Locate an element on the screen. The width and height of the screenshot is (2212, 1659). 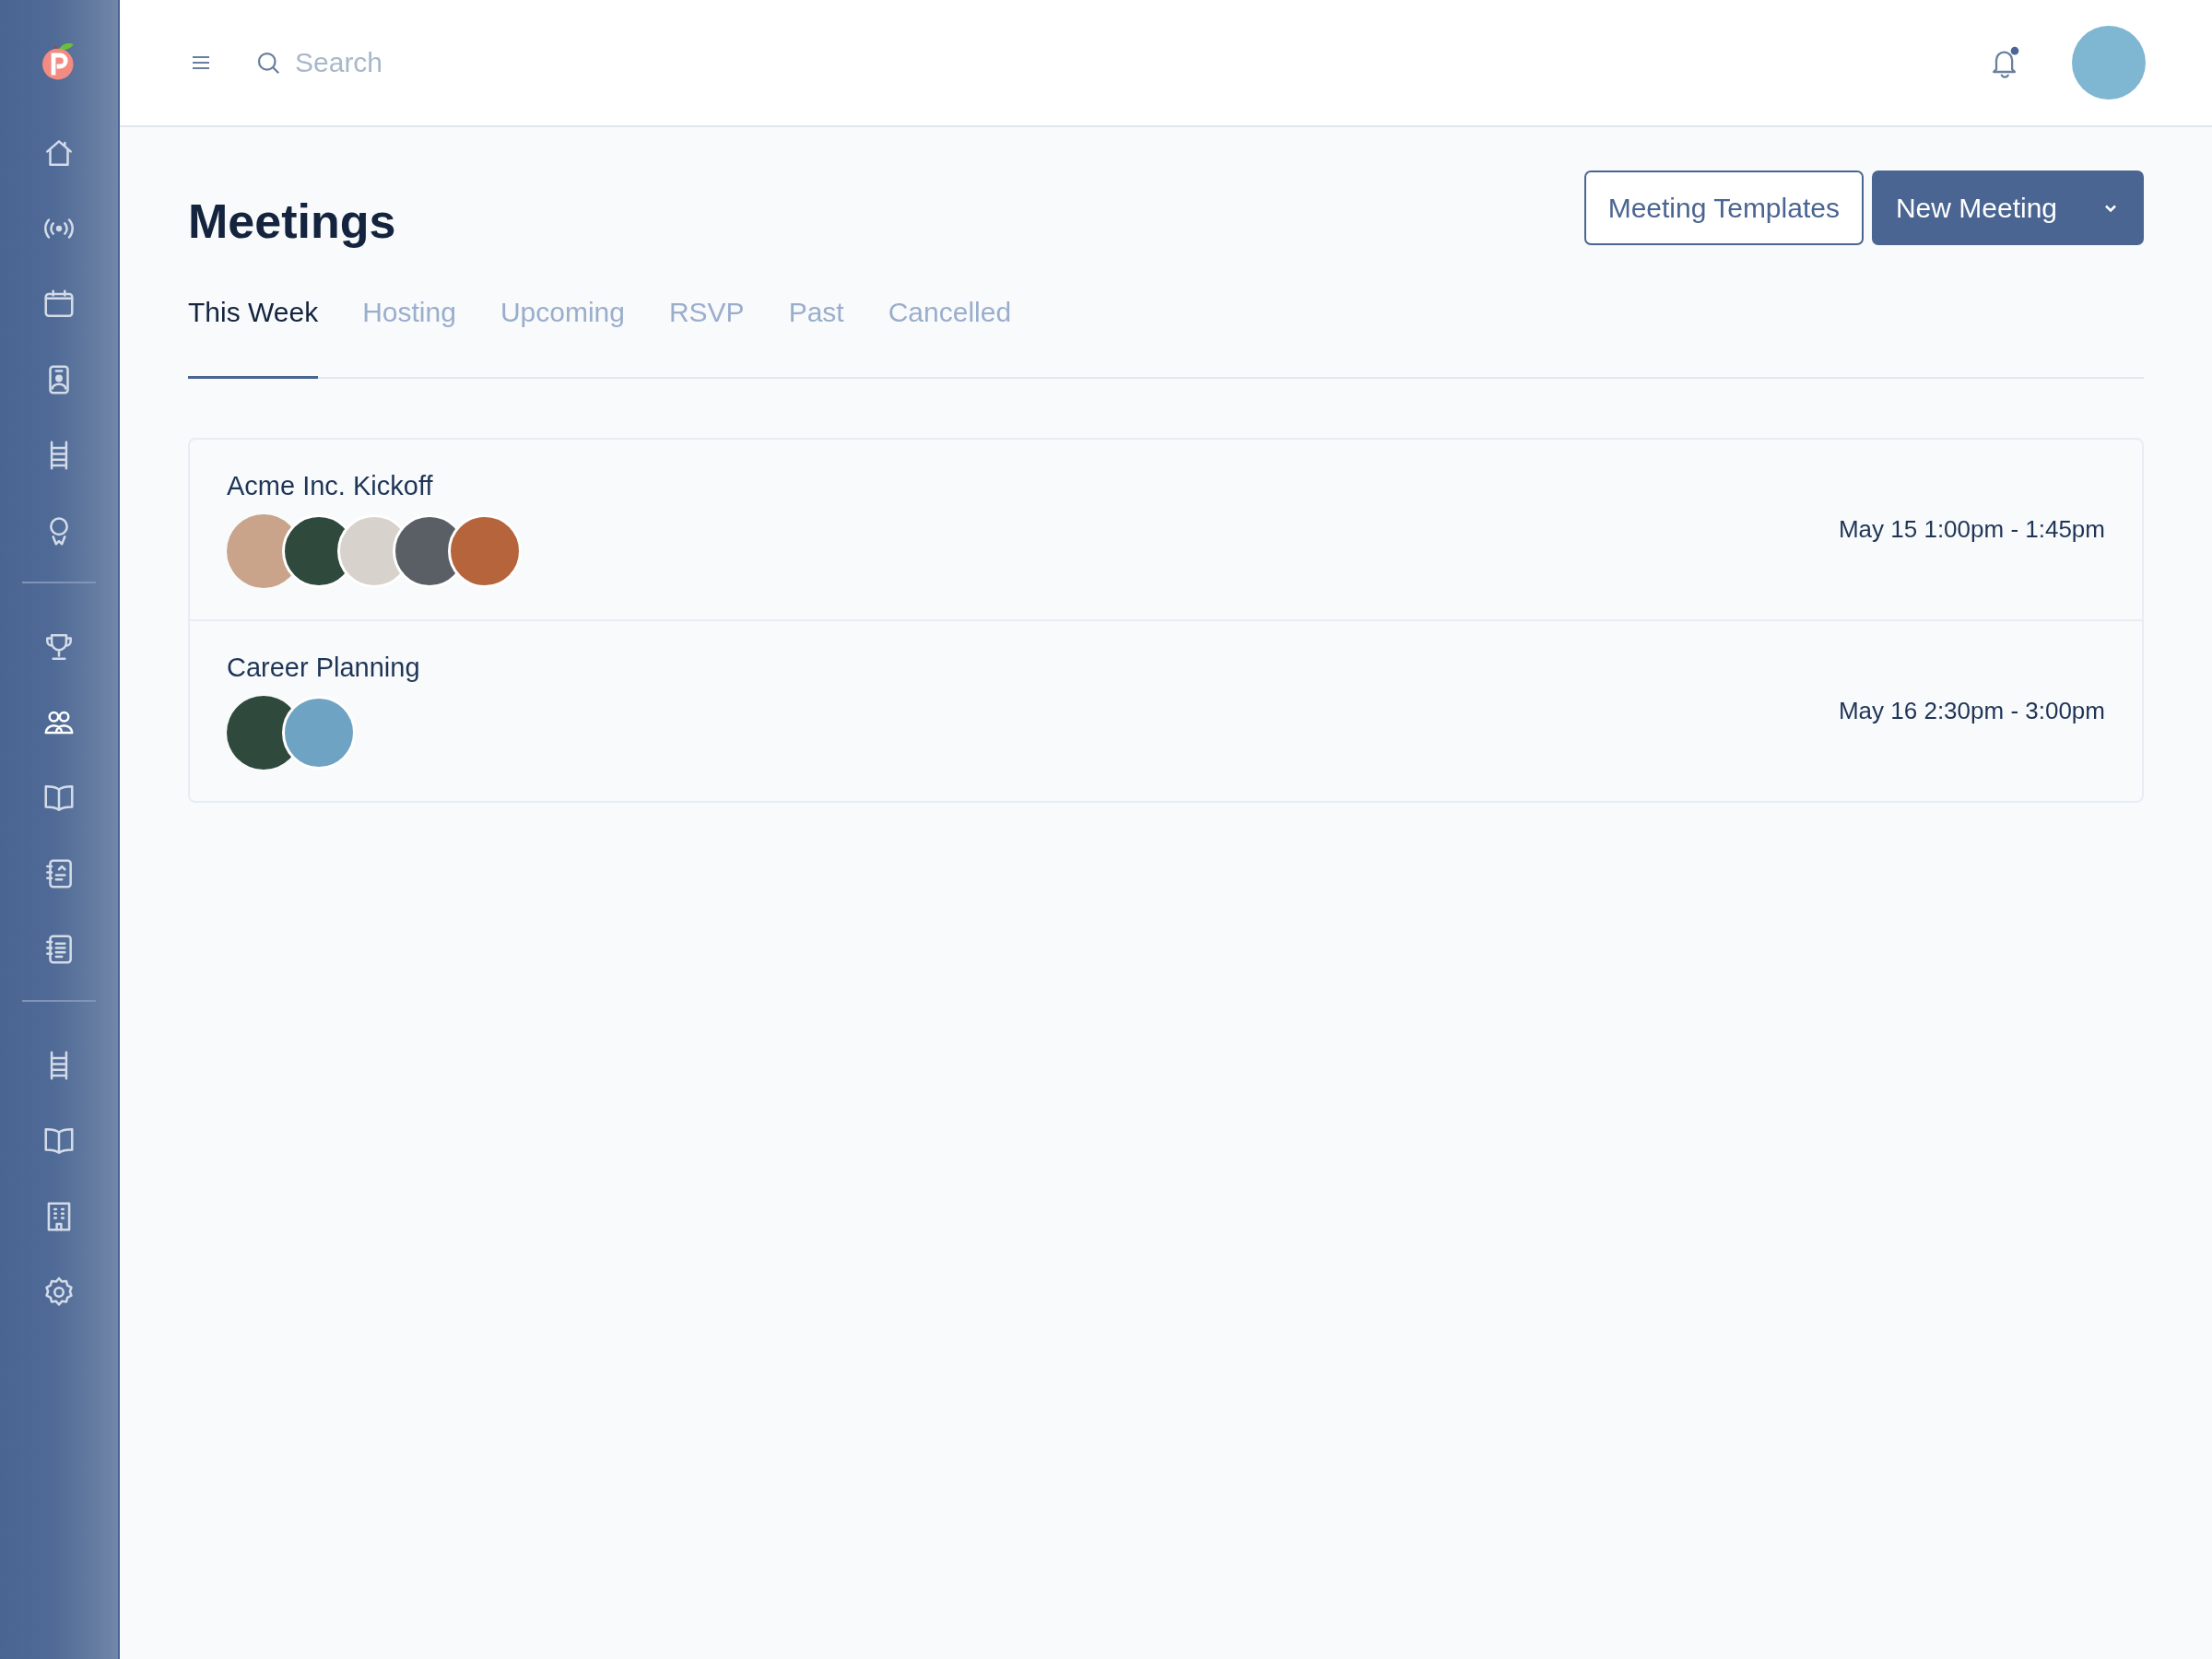
meeting-title: Acme Inc. Kickoff is located at coordinates (330, 486).